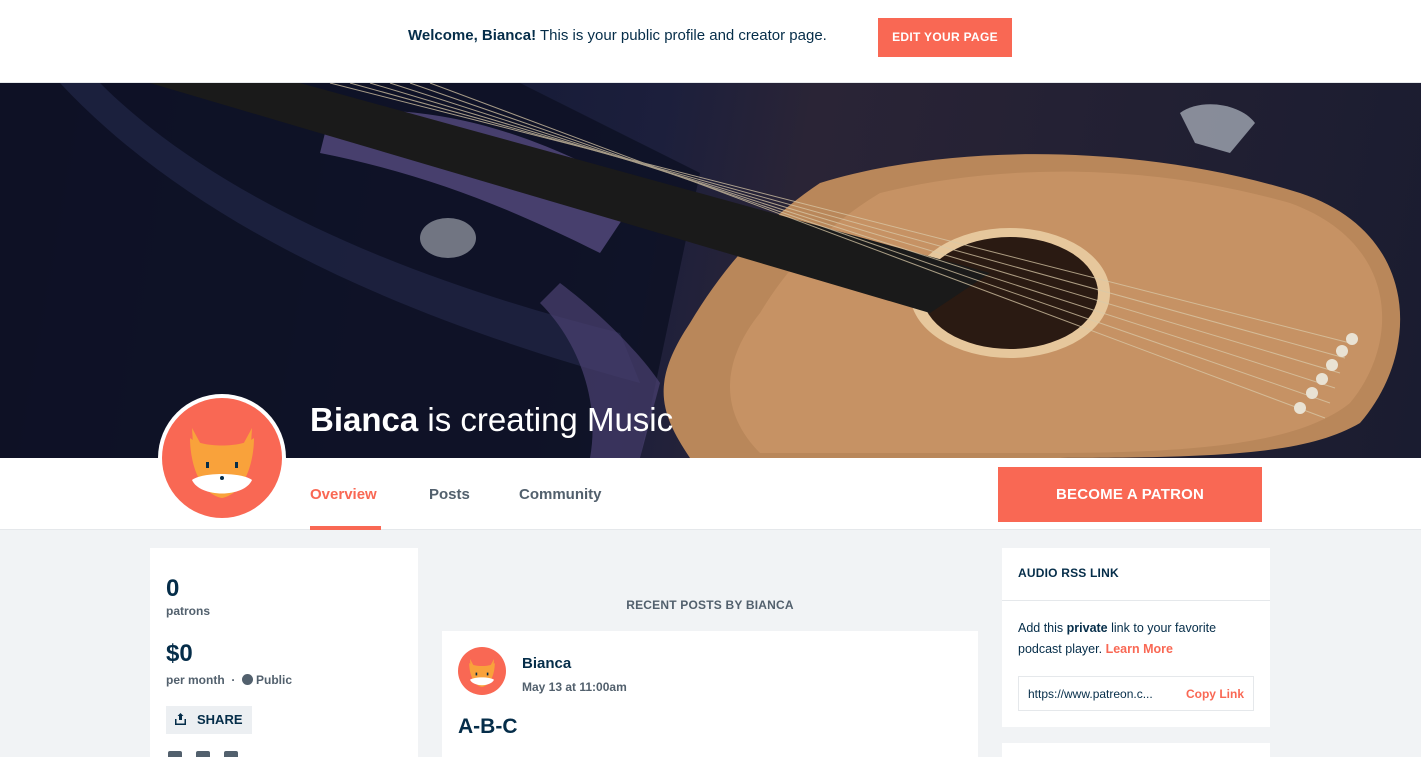  Describe the element at coordinates (472, 35) in the screenshot. I see `welcome-greeting: Welcome, Bianca!` at that location.